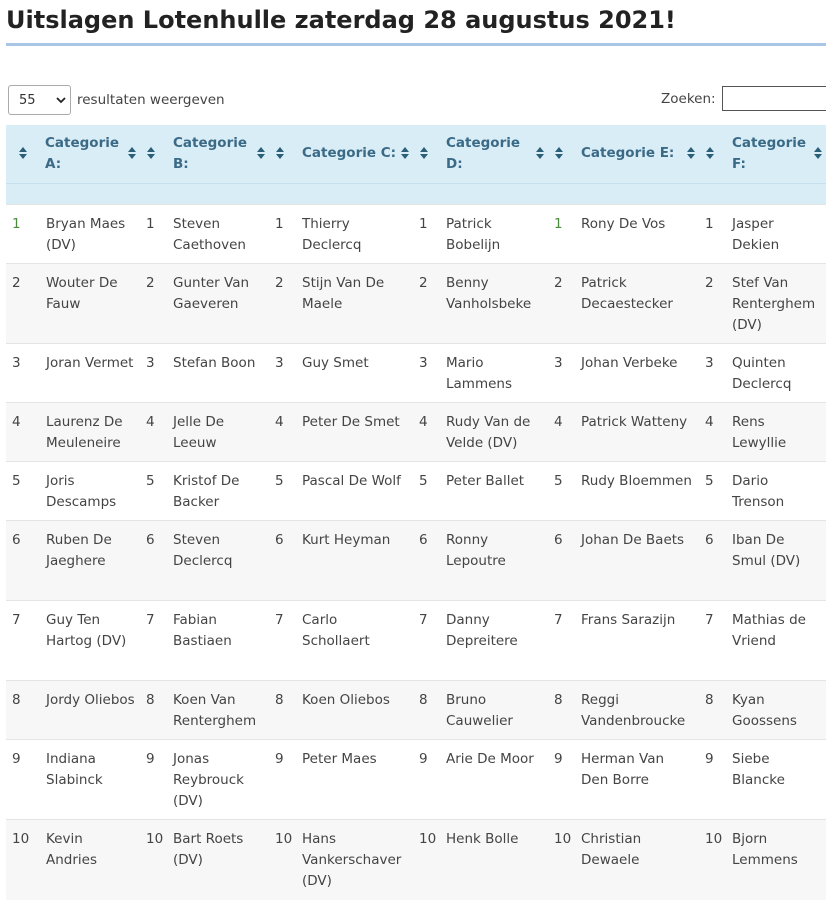 Image resolution: width=826 pixels, height=900 pixels. I want to click on sort-both-icon, so click(539, 153).